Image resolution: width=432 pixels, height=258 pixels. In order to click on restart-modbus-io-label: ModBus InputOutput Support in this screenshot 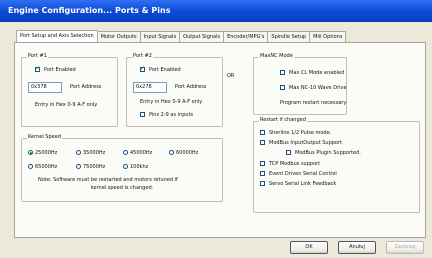, I will do `click(306, 143)`.